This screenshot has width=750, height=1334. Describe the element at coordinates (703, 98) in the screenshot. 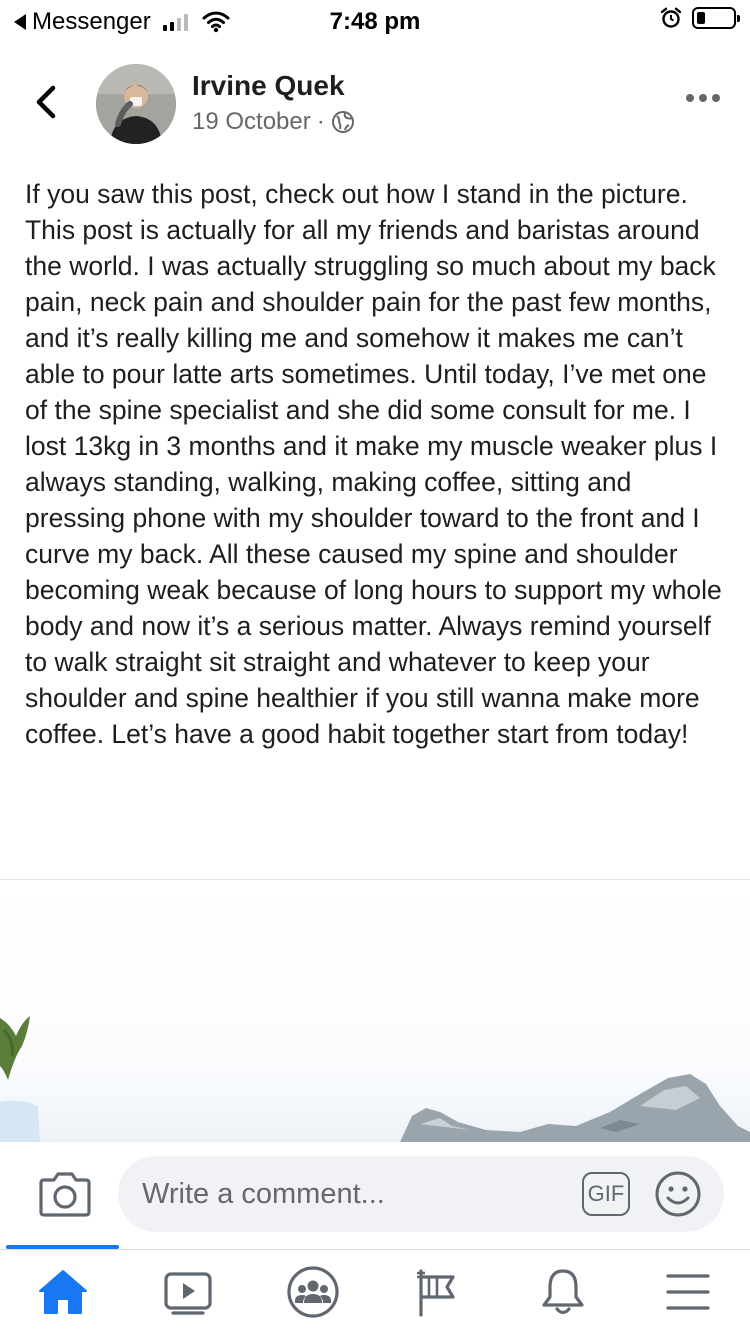

I see `more-options-icon` at that location.